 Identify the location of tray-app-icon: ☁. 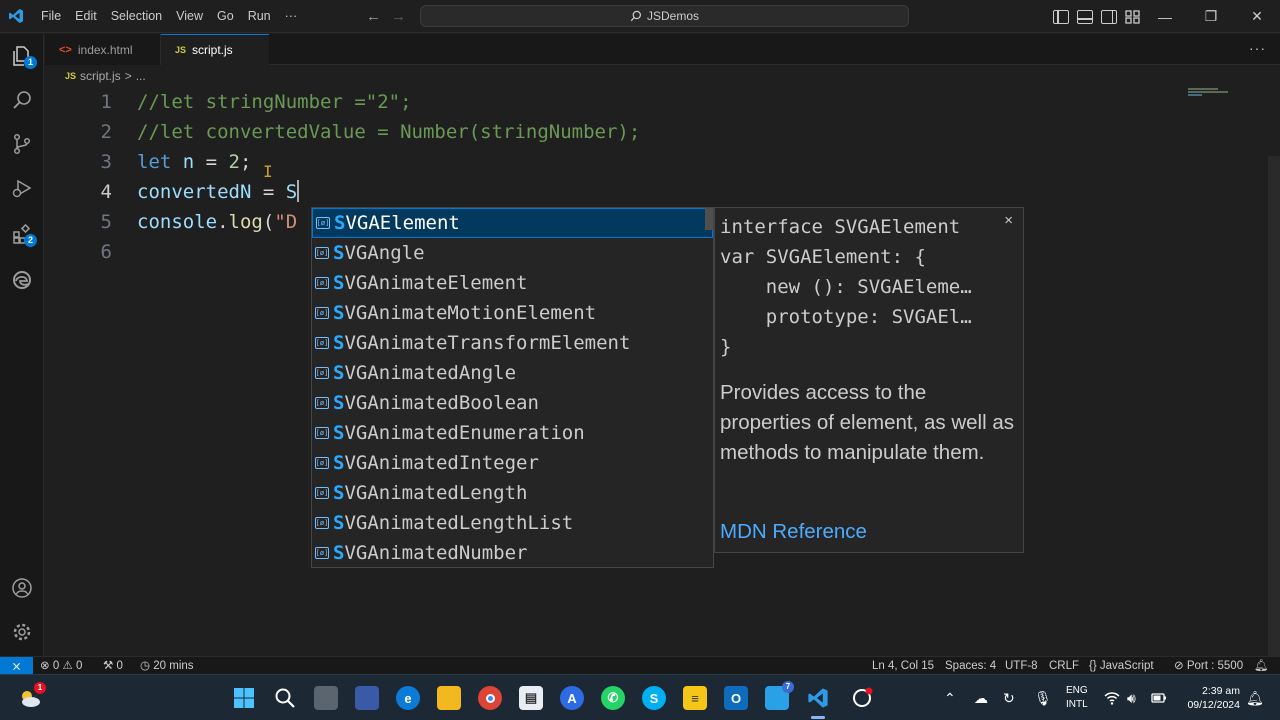
(981, 697).